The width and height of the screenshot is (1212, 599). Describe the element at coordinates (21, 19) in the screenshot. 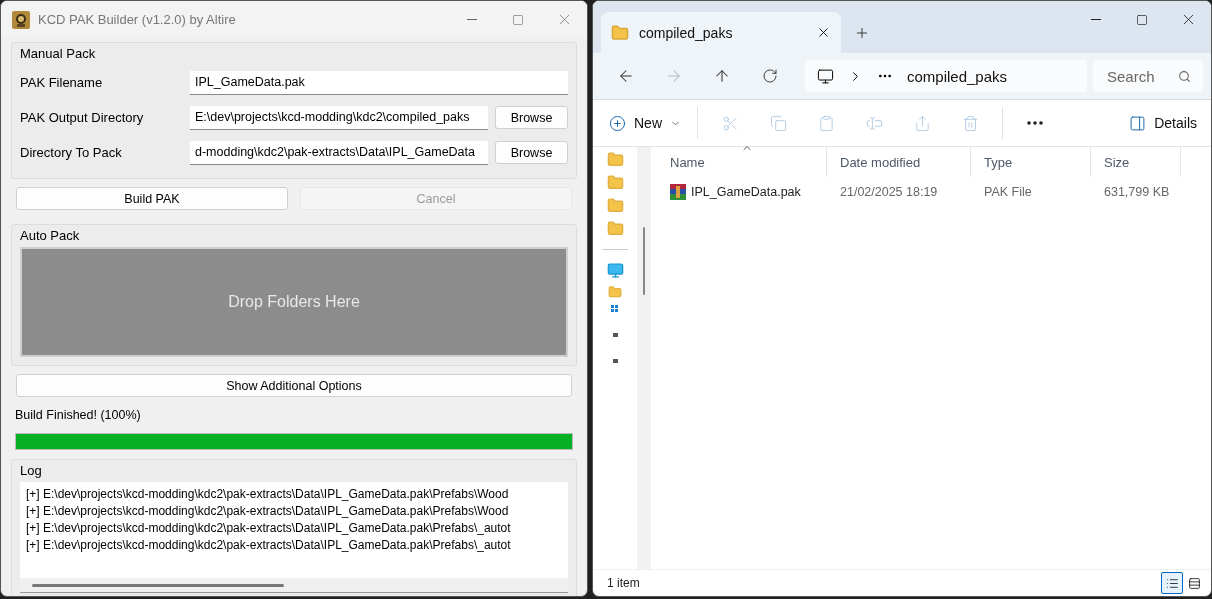

I see `app-icon` at that location.